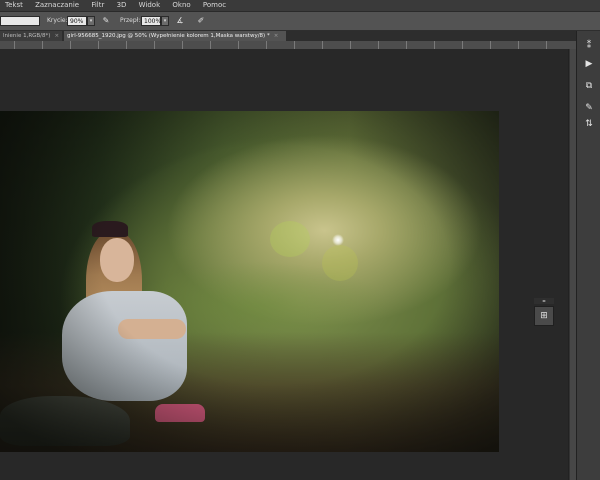  I want to click on mode-select, so click(20, 21).